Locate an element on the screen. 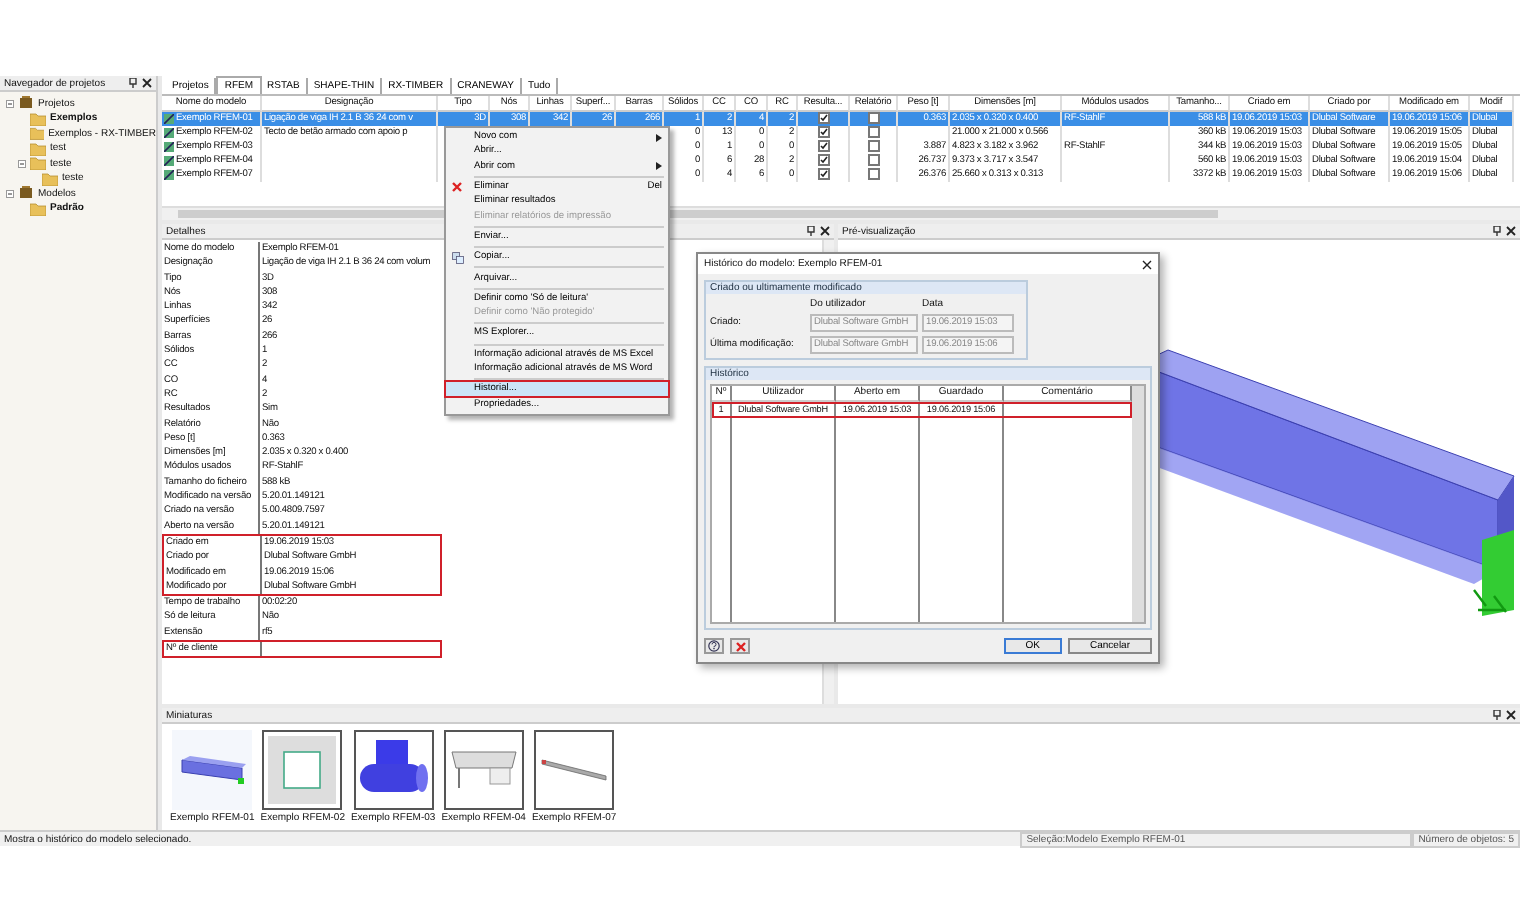 The height and width of the screenshot is (918, 1520). beam-drawing is located at coordinates (214, 770).